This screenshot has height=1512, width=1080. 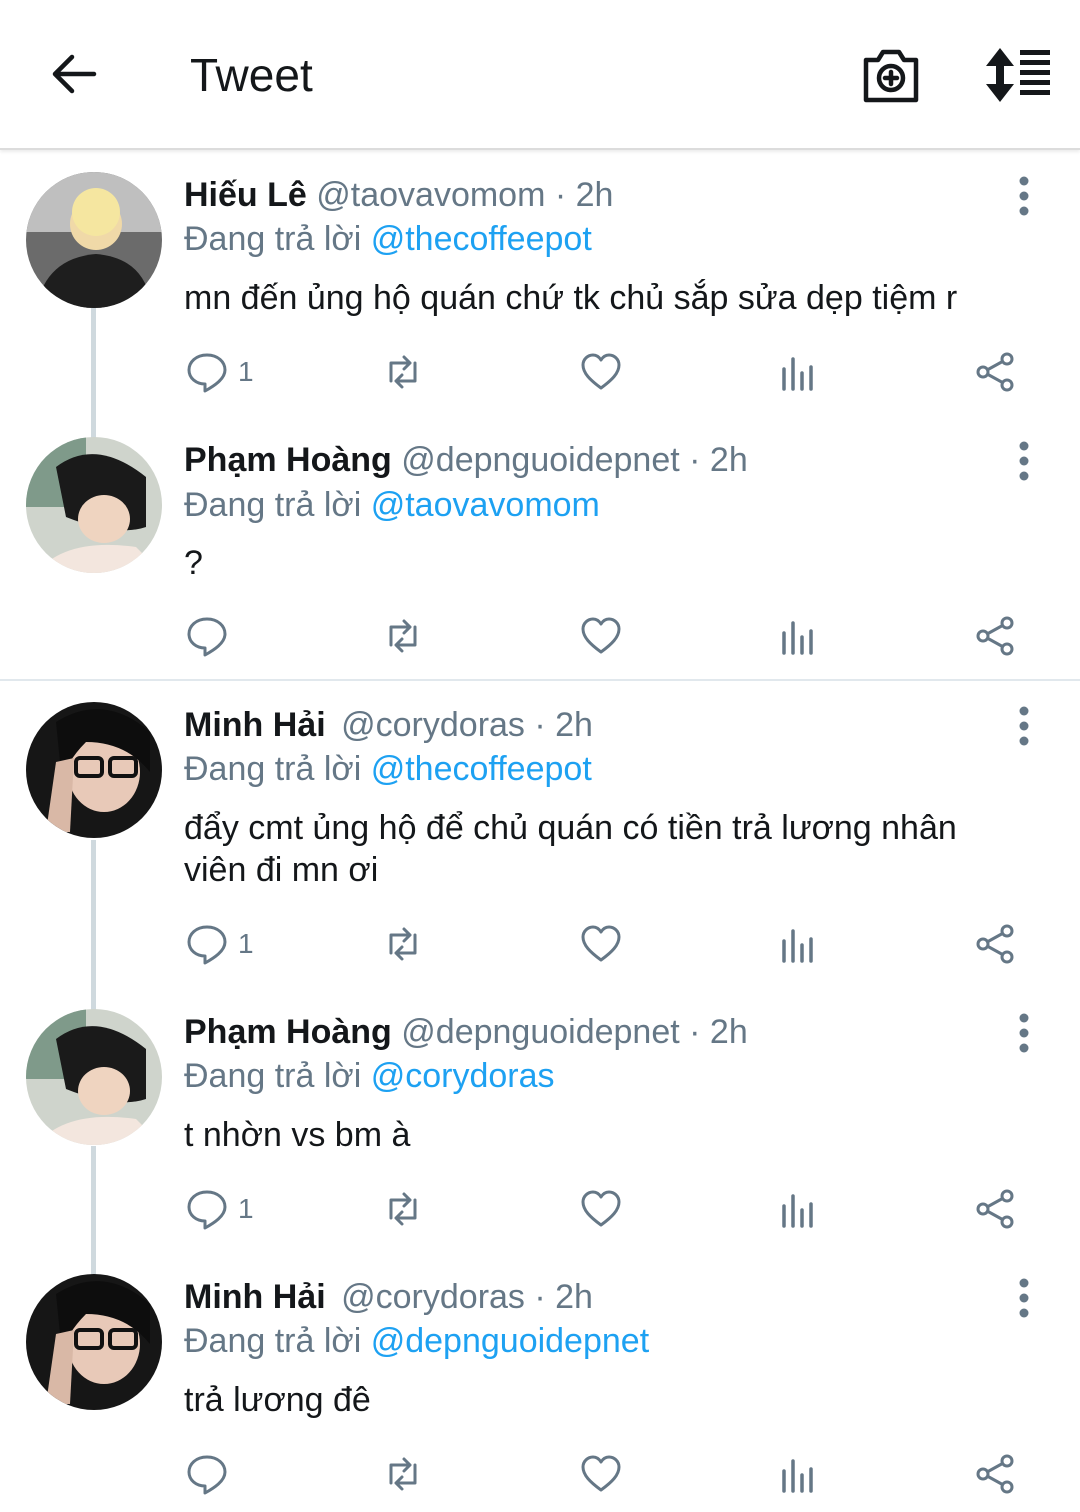 What do you see at coordinates (297, 1135) in the screenshot?
I see `tweet-text: t nhờn vs bm à` at bounding box center [297, 1135].